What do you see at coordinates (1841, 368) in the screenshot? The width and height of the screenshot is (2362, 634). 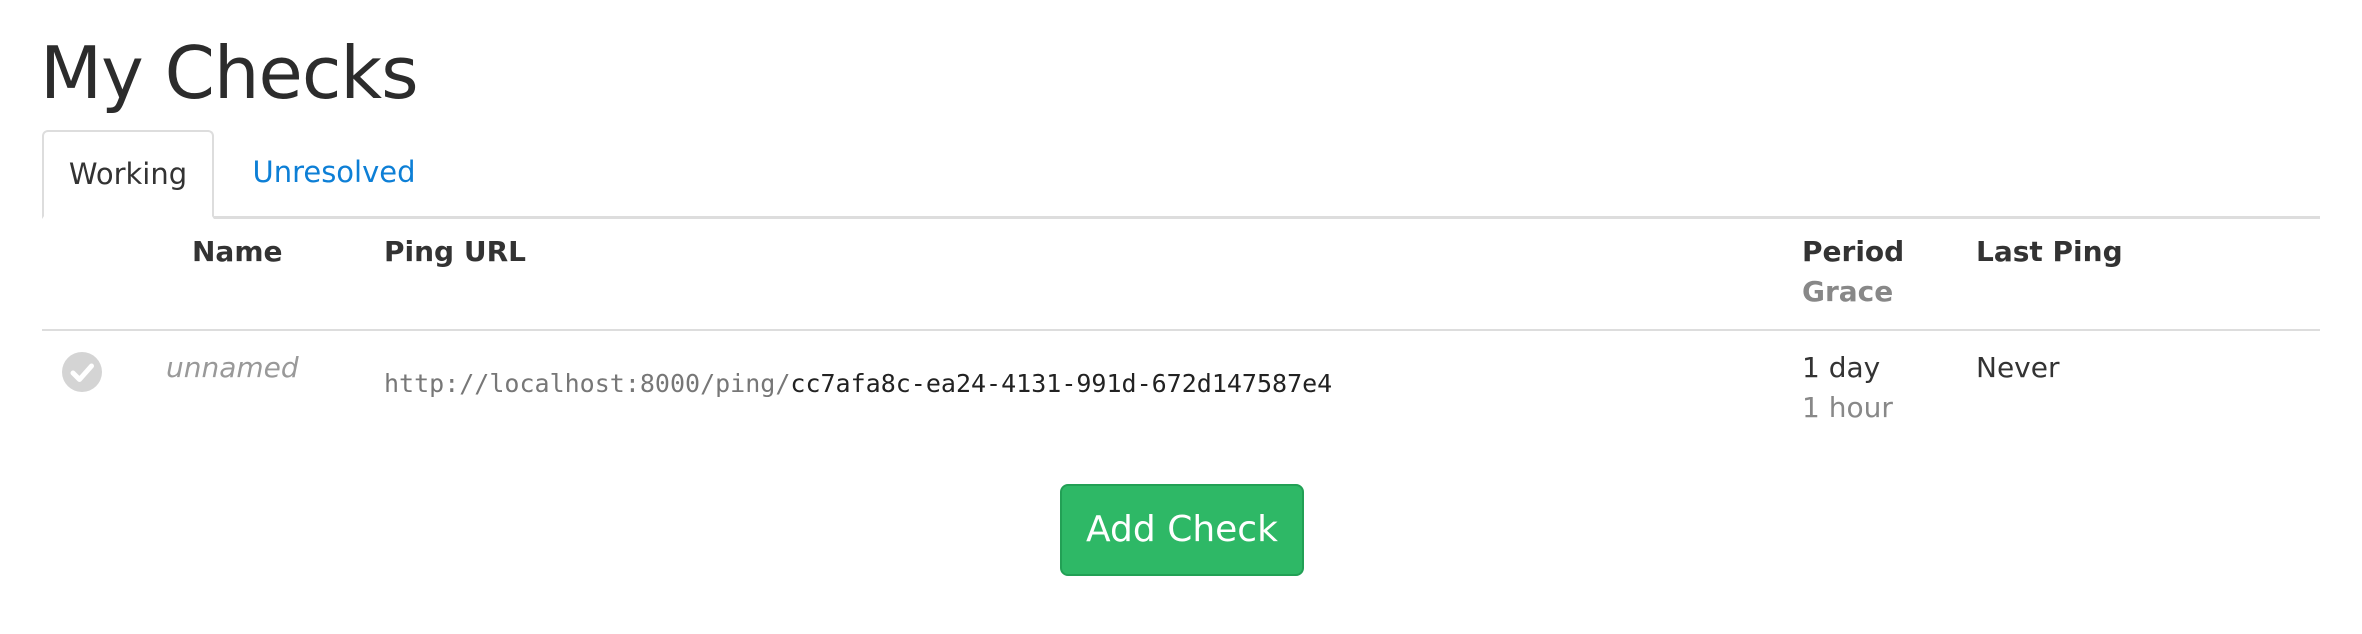 I see `check-period: 1 day` at bounding box center [1841, 368].